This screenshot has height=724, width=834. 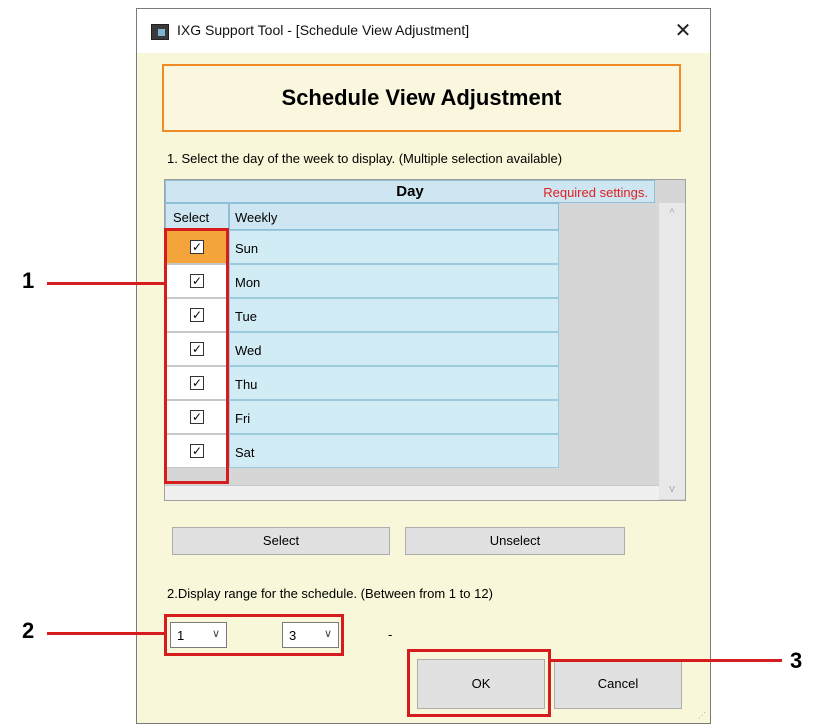 I want to click on required-note: Required settings., so click(x=595, y=192).